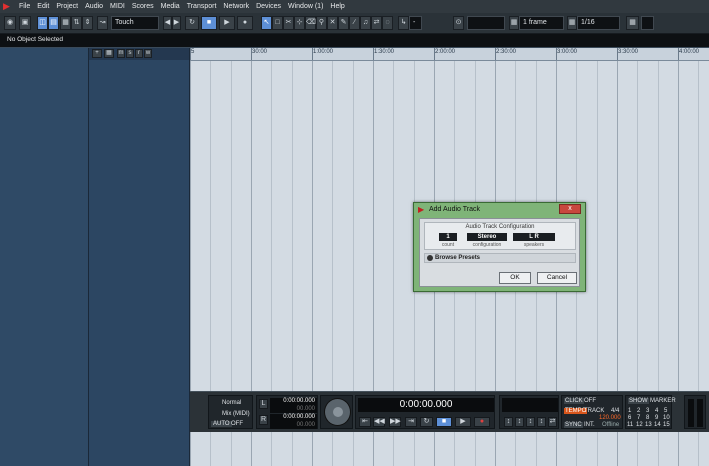  What do you see at coordinates (237, 424) in the screenshot?
I see `auto-quantize-state: OFF` at bounding box center [237, 424].